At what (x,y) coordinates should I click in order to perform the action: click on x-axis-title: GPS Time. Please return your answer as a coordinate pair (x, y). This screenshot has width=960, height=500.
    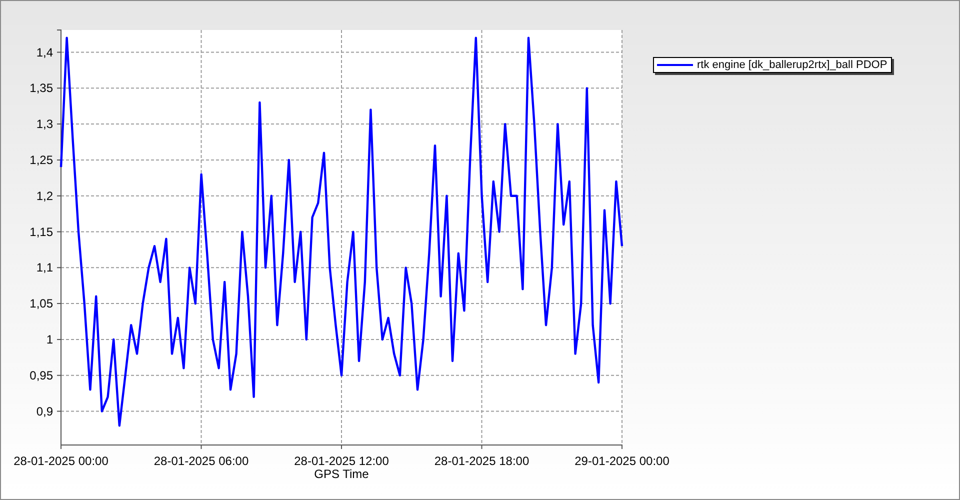
    Looking at the image, I should click on (341, 474).